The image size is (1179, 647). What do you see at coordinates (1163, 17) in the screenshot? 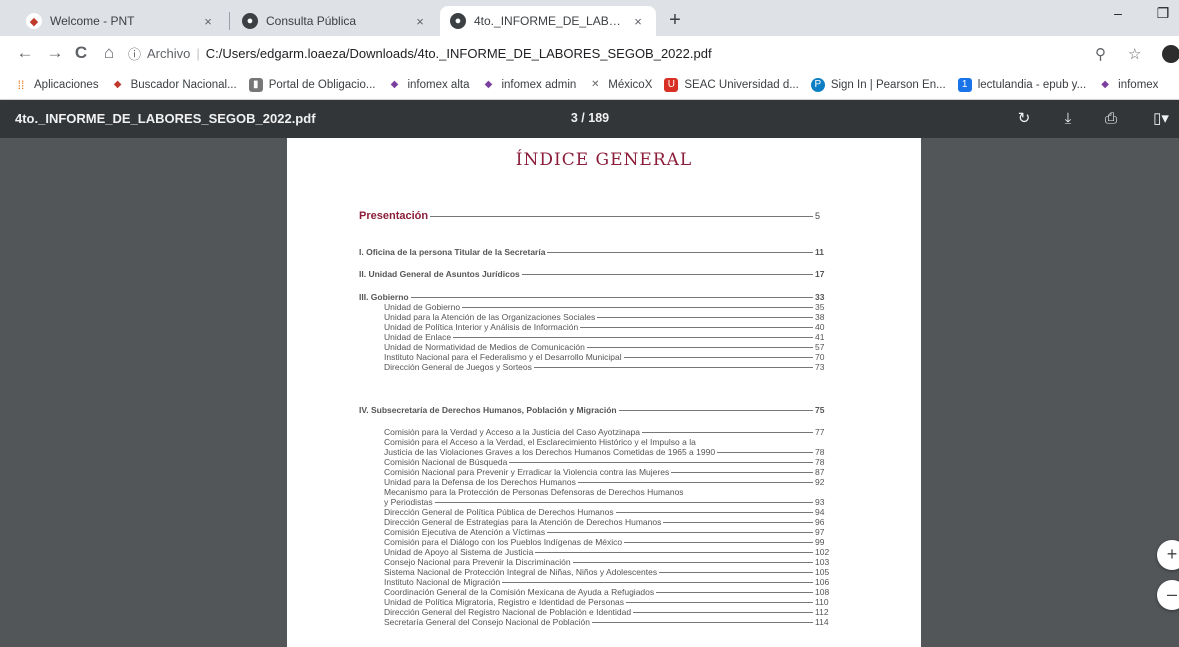
I see `restore-button: ❐` at bounding box center [1163, 17].